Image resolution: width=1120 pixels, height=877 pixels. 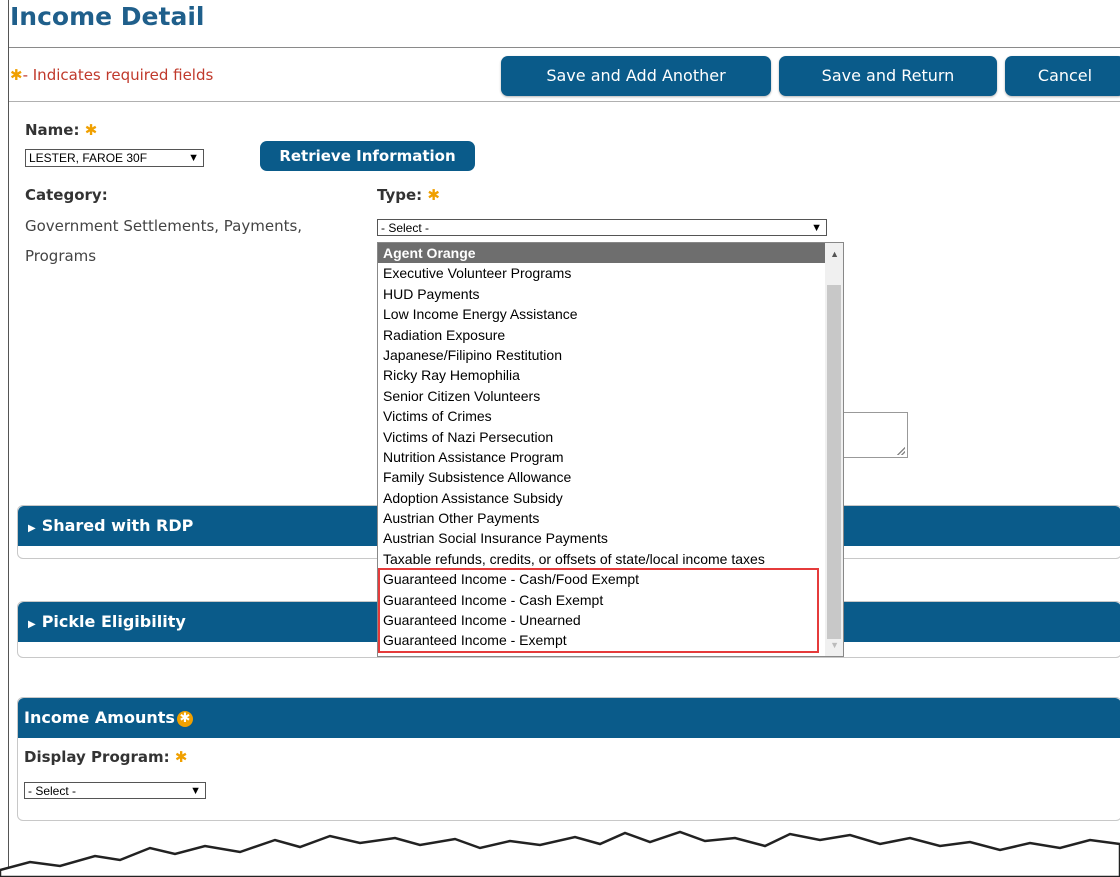 I want to click on type-option: Family Subsistence Allowance, so click(x=610, y=477).